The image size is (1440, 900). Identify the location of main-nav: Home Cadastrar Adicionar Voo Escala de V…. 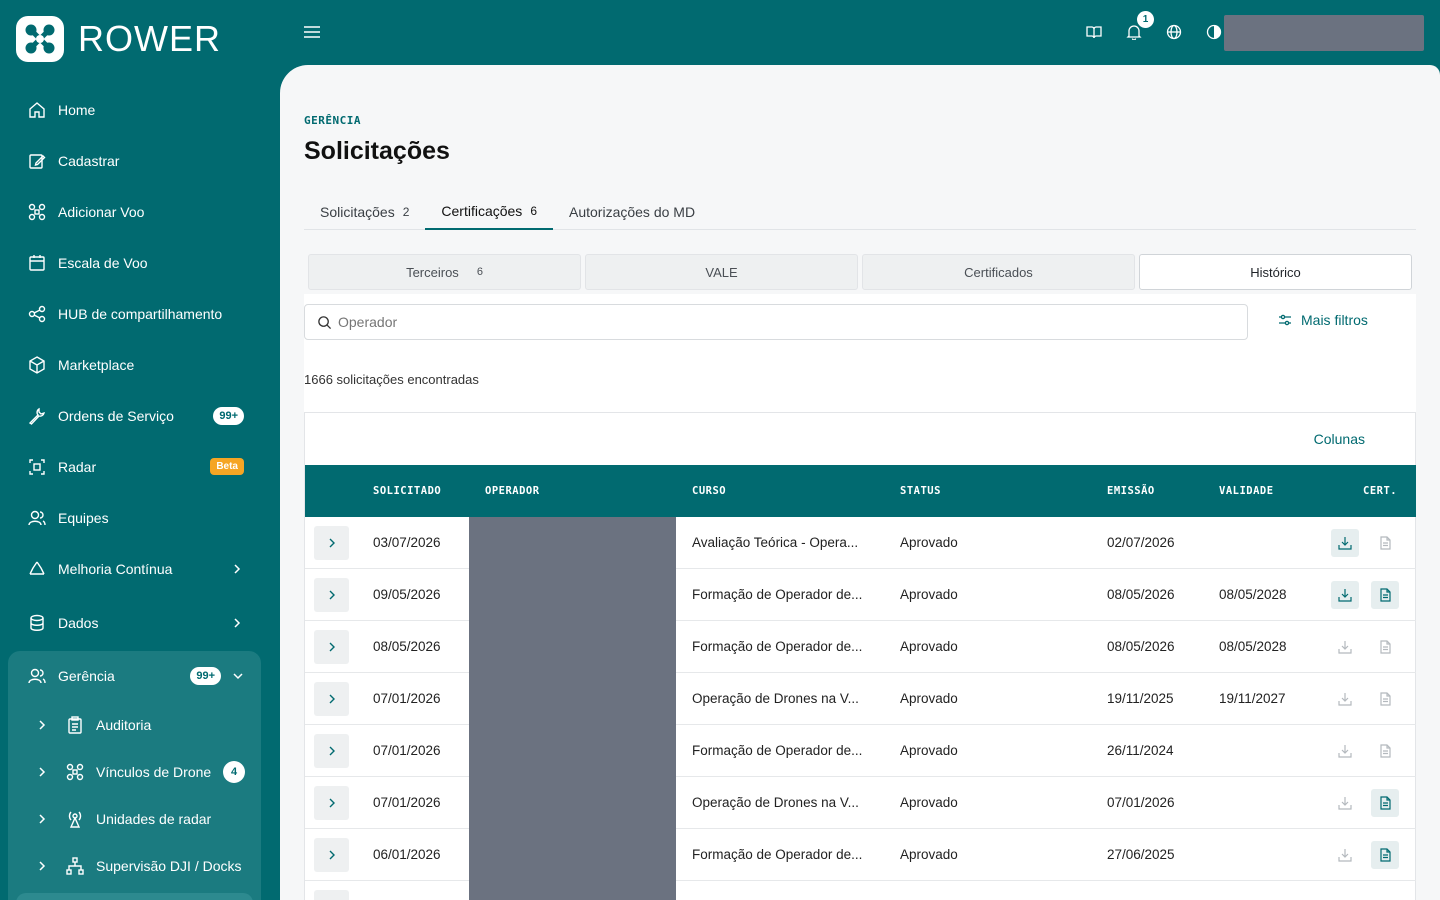
(140, 367).